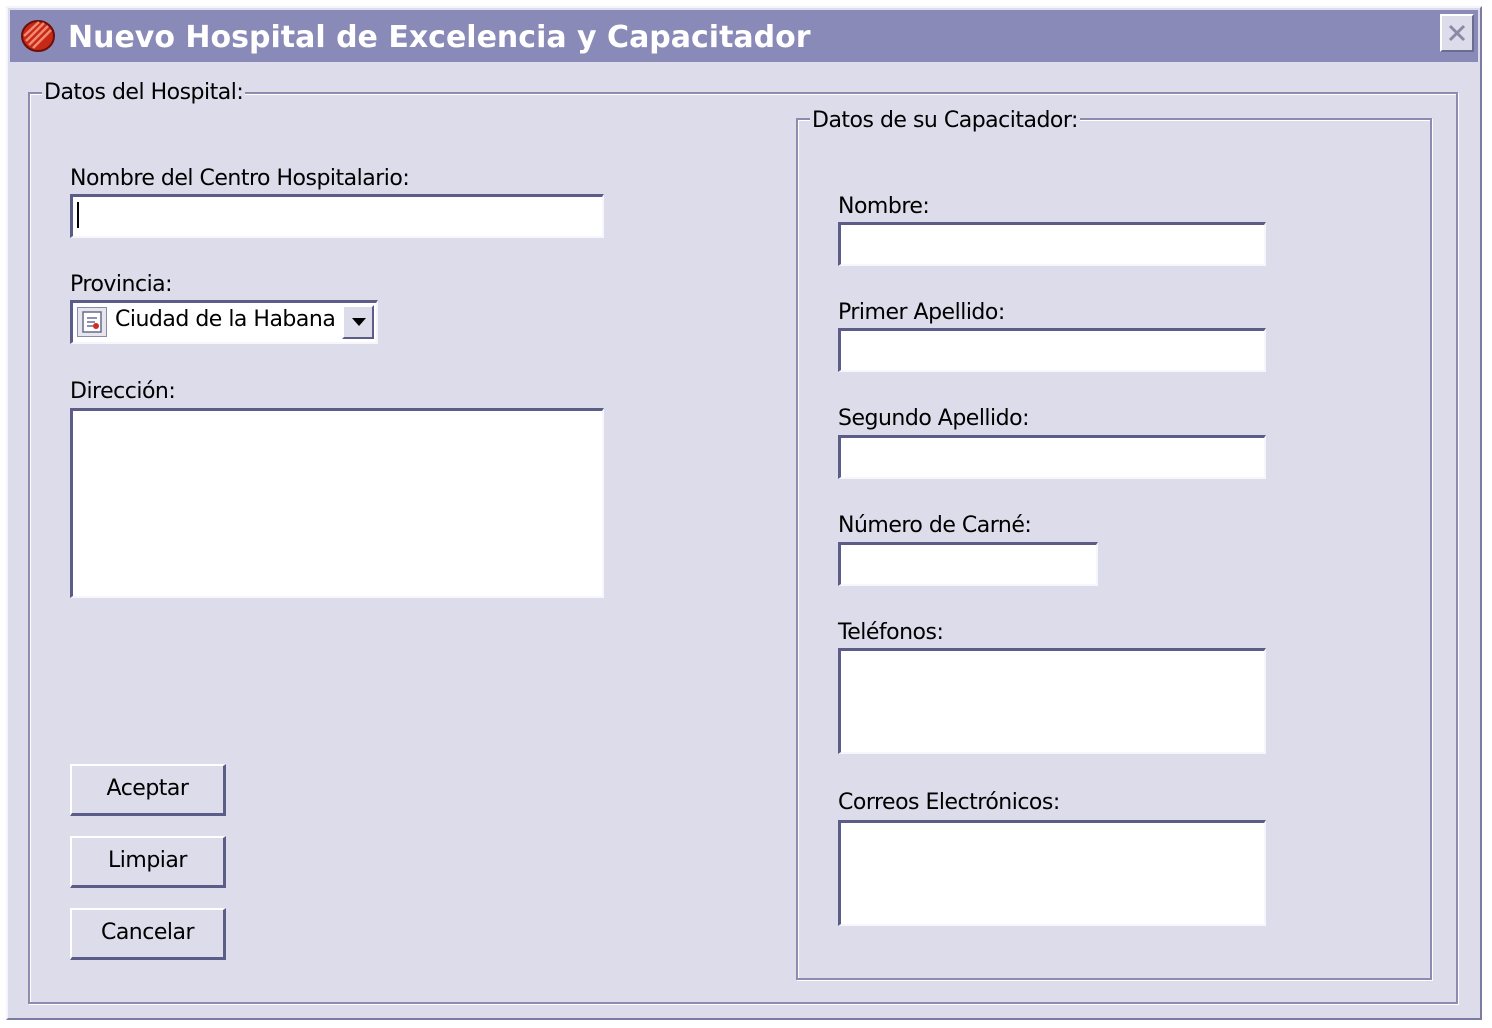  I want to click on capacitador-group-legend: Datos de su Capacitador:, so click(945, 120).